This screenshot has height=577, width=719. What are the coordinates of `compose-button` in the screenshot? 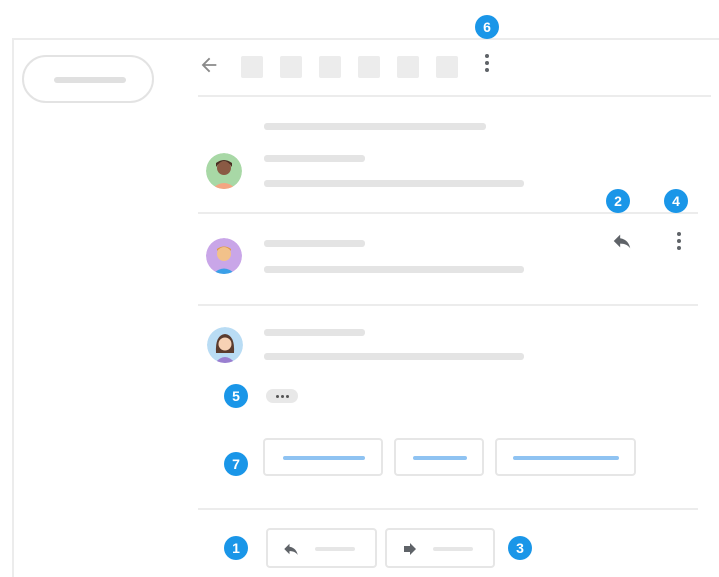 It's located at (88, 79).